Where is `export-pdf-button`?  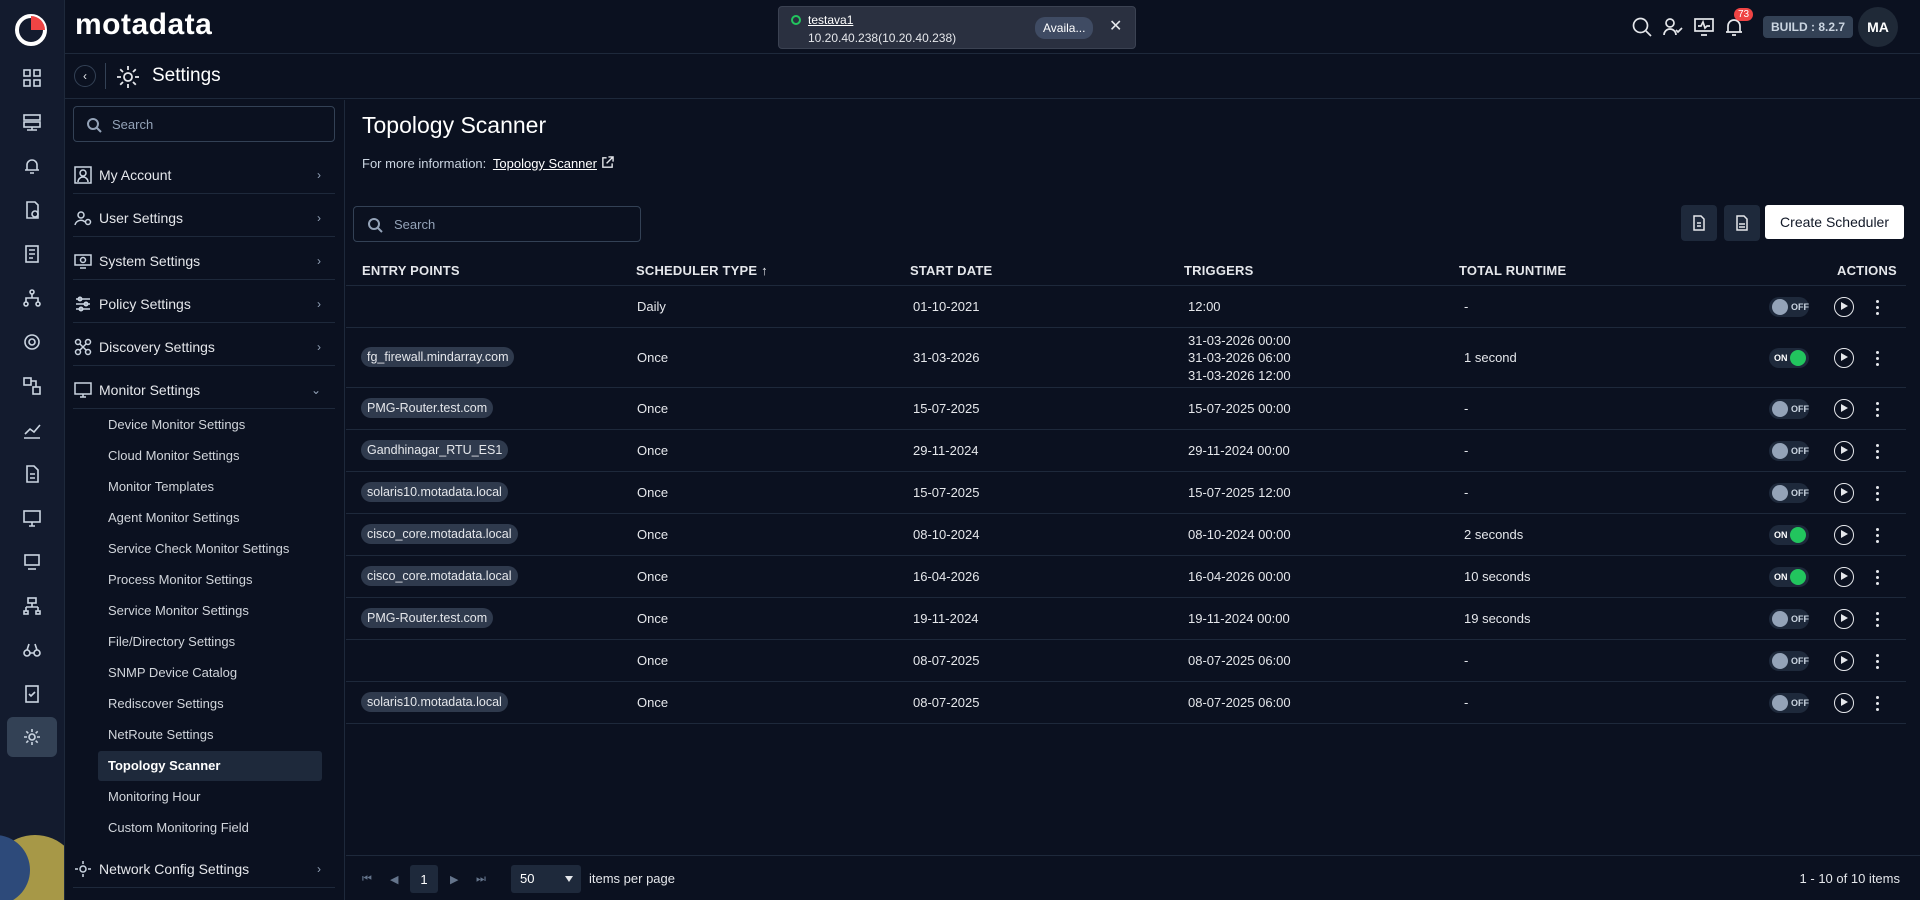
export-pdf-button is located at coordinates (1699, 223).